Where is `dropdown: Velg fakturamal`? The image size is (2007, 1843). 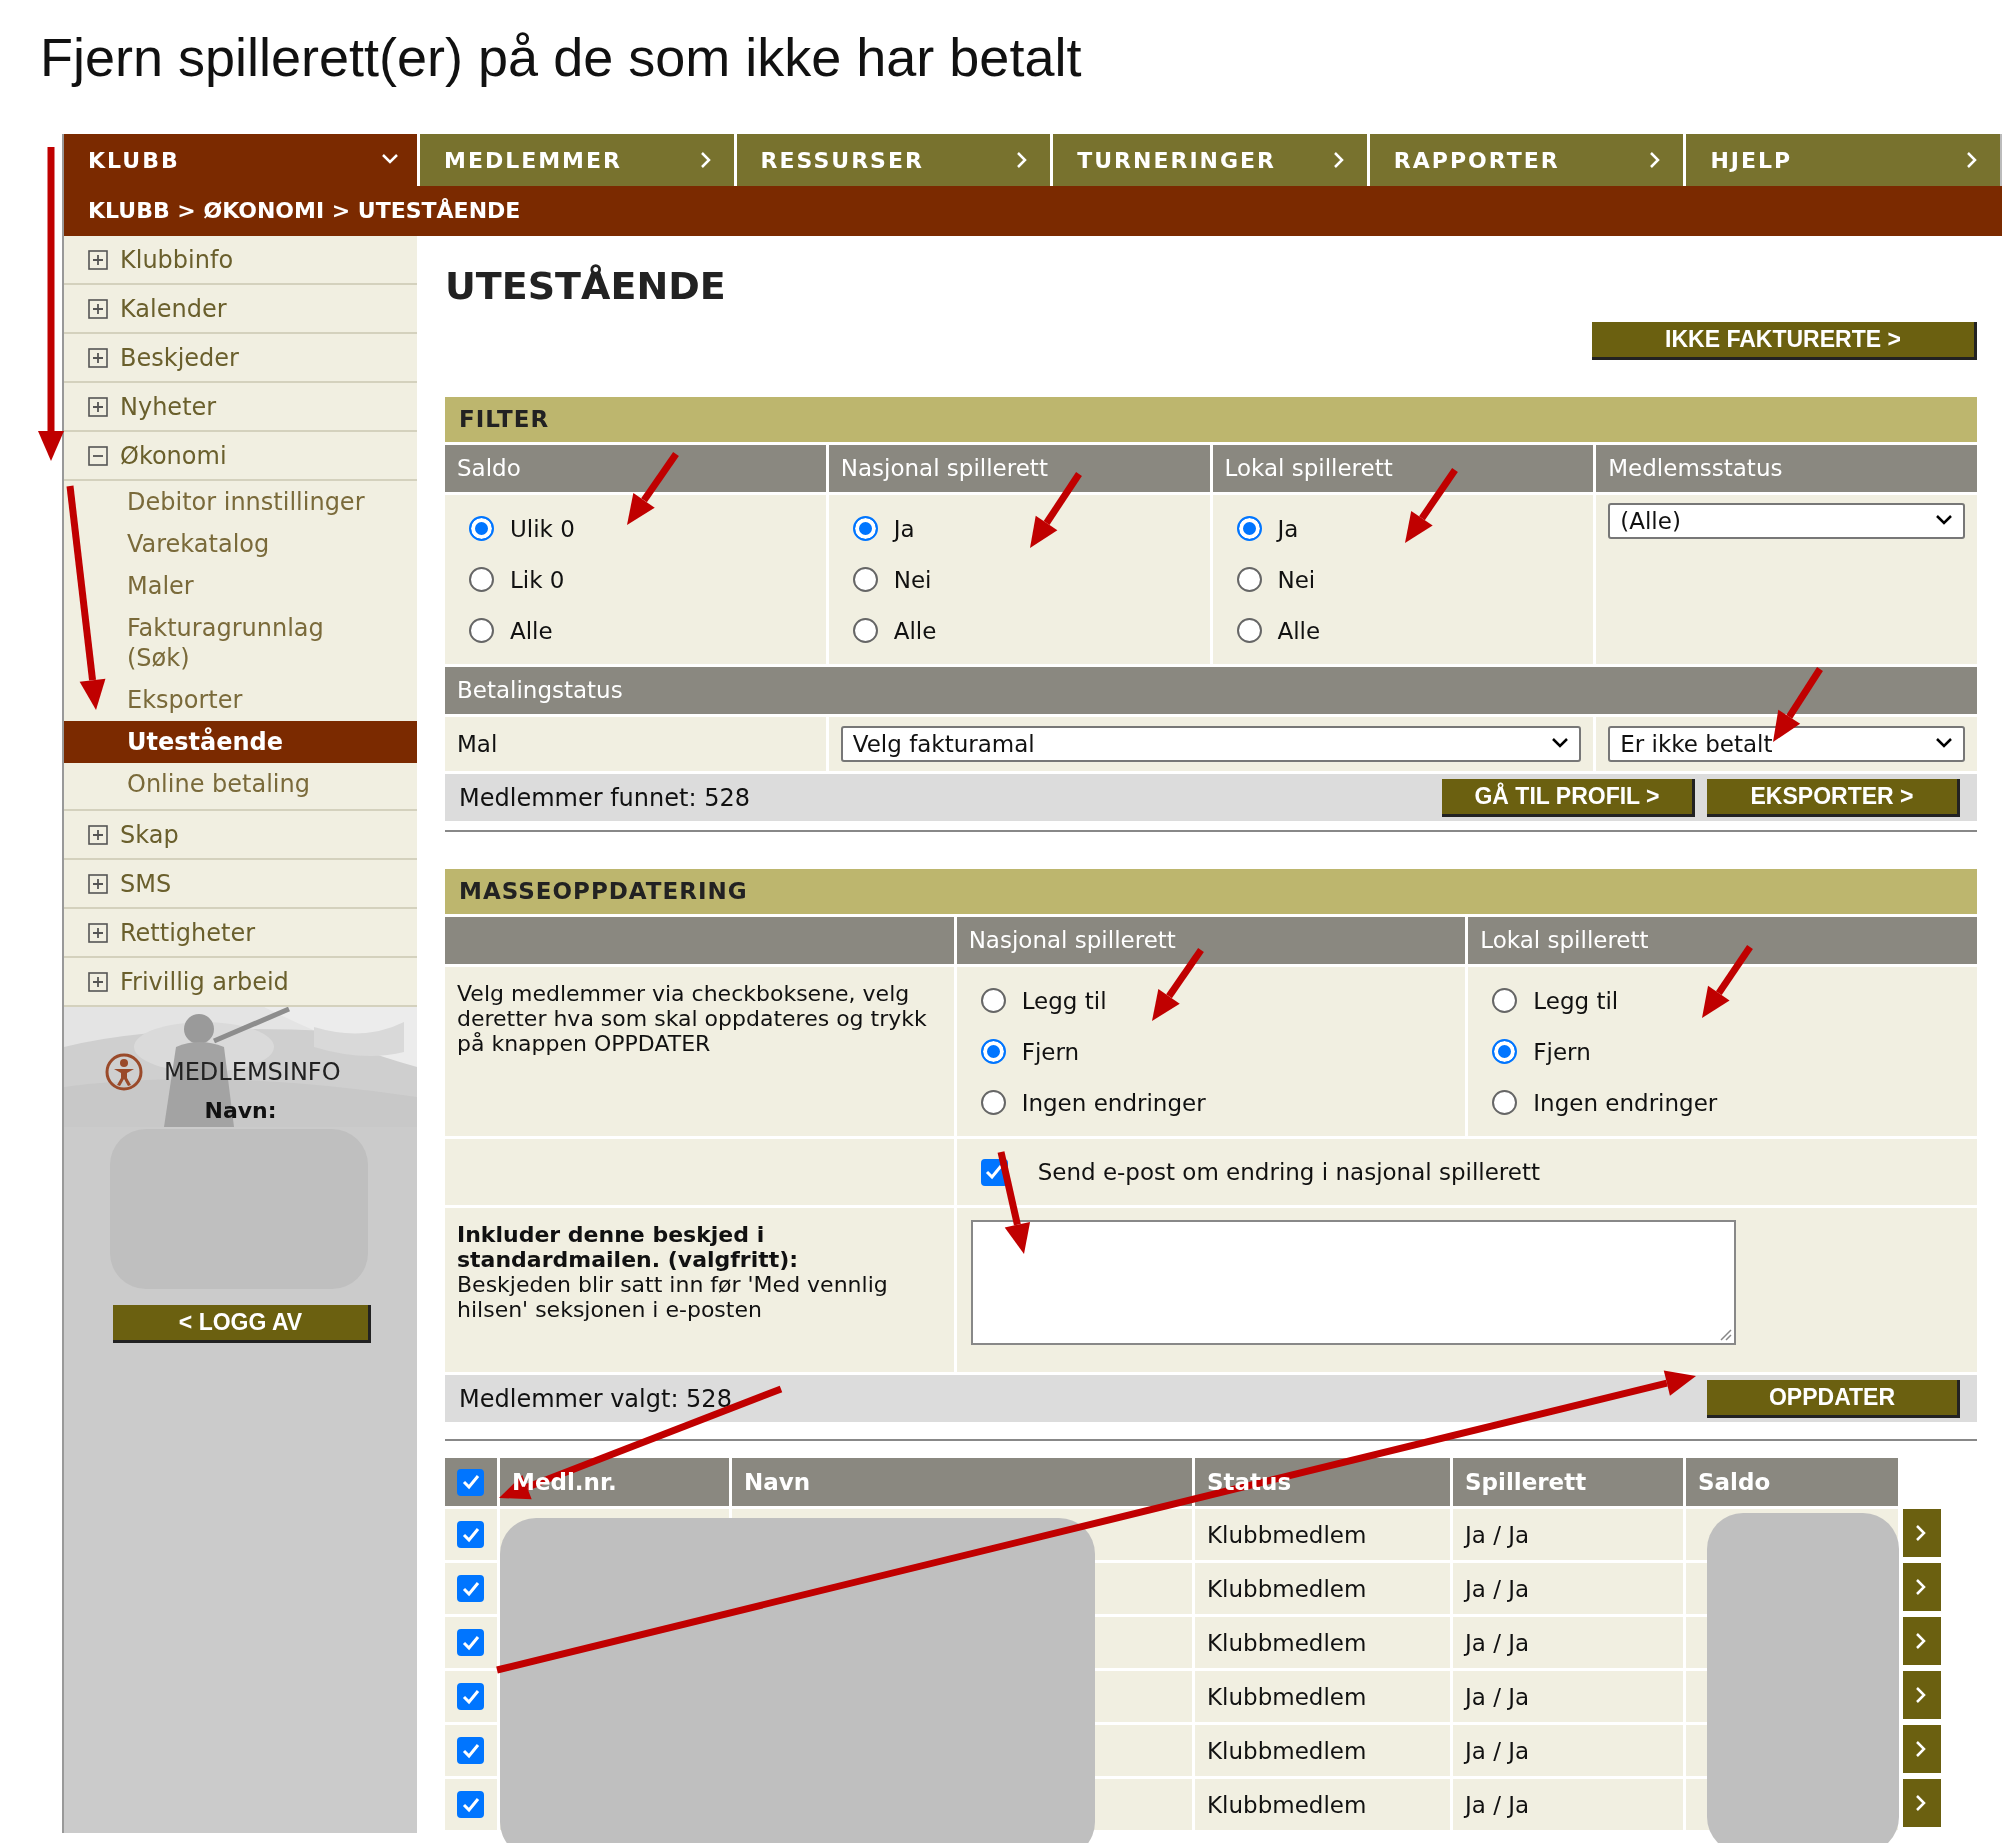 dropdown: Velg fakturamal is located at coordinates (1211, 744).